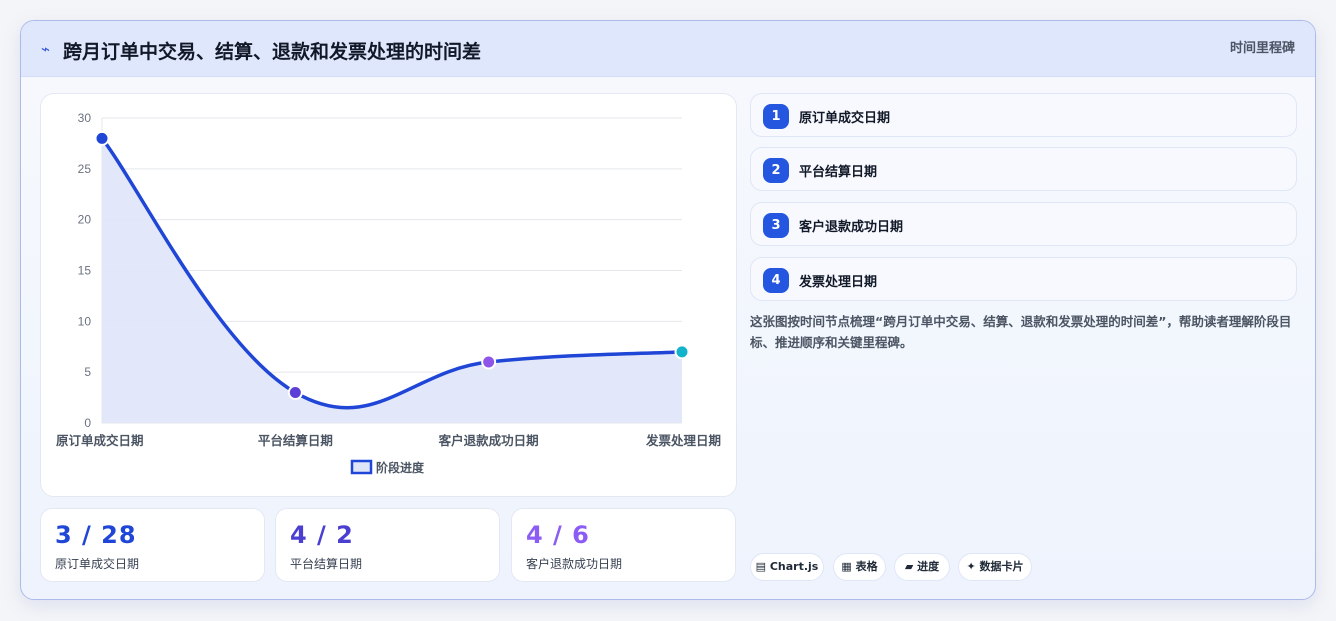 The image size is (1336, 621). I want to click on tag-pill-data-card: ✦ 数据卡片, so click(995, 567).